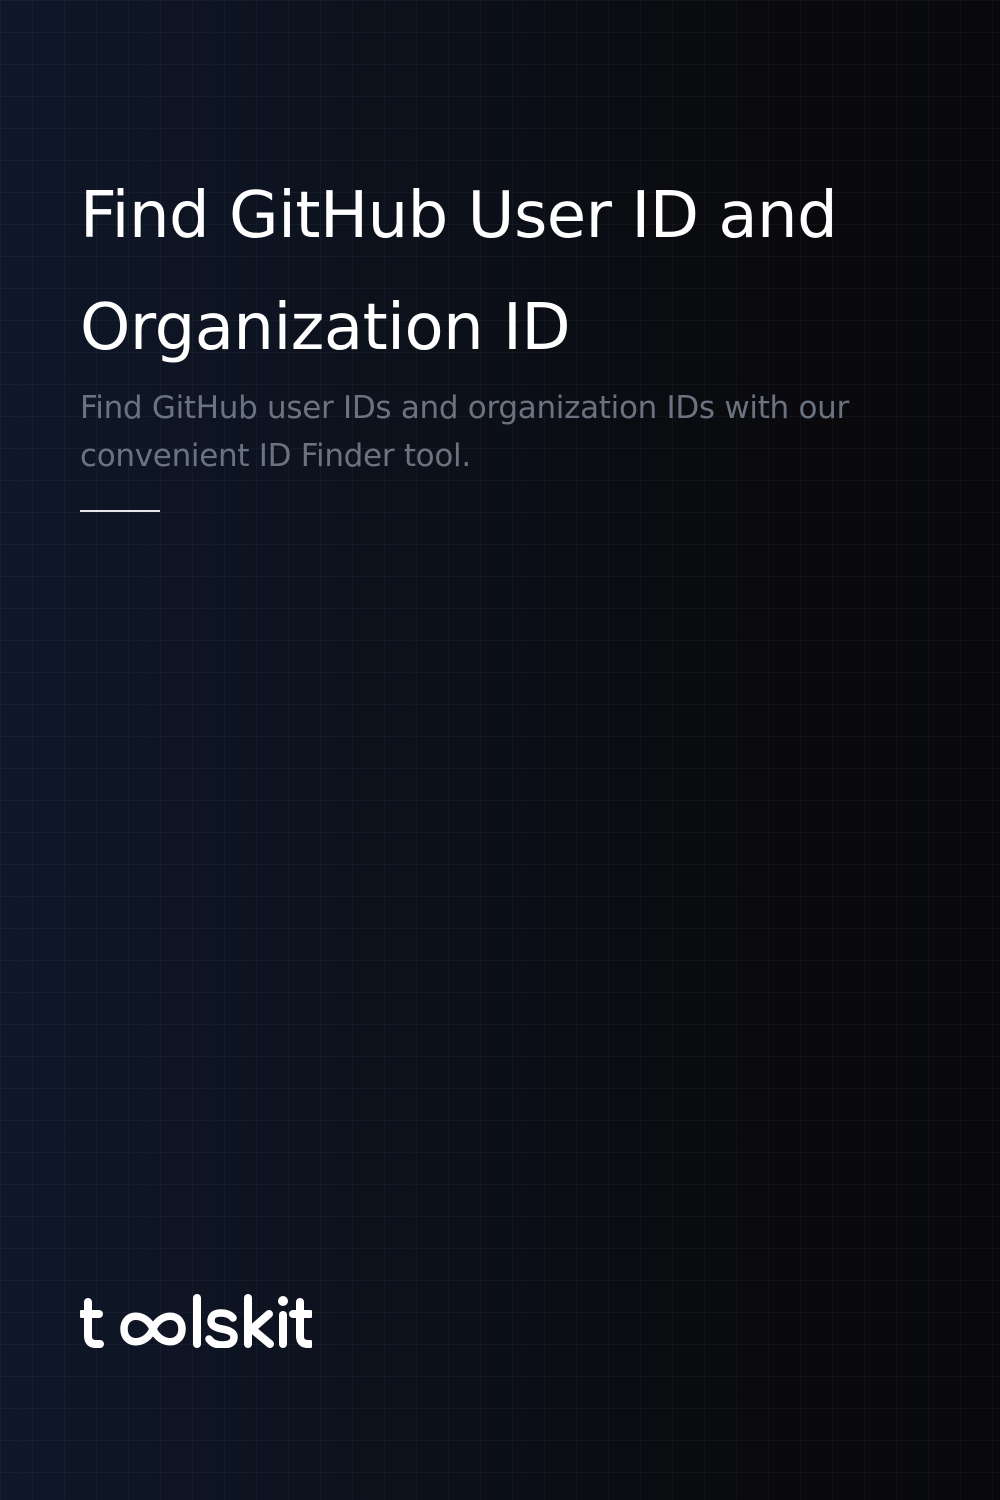 This screenshot has height=1500, width=1000. I want to click on page-title: Find GitHub User ID and Organization ID, so click(459, 272).